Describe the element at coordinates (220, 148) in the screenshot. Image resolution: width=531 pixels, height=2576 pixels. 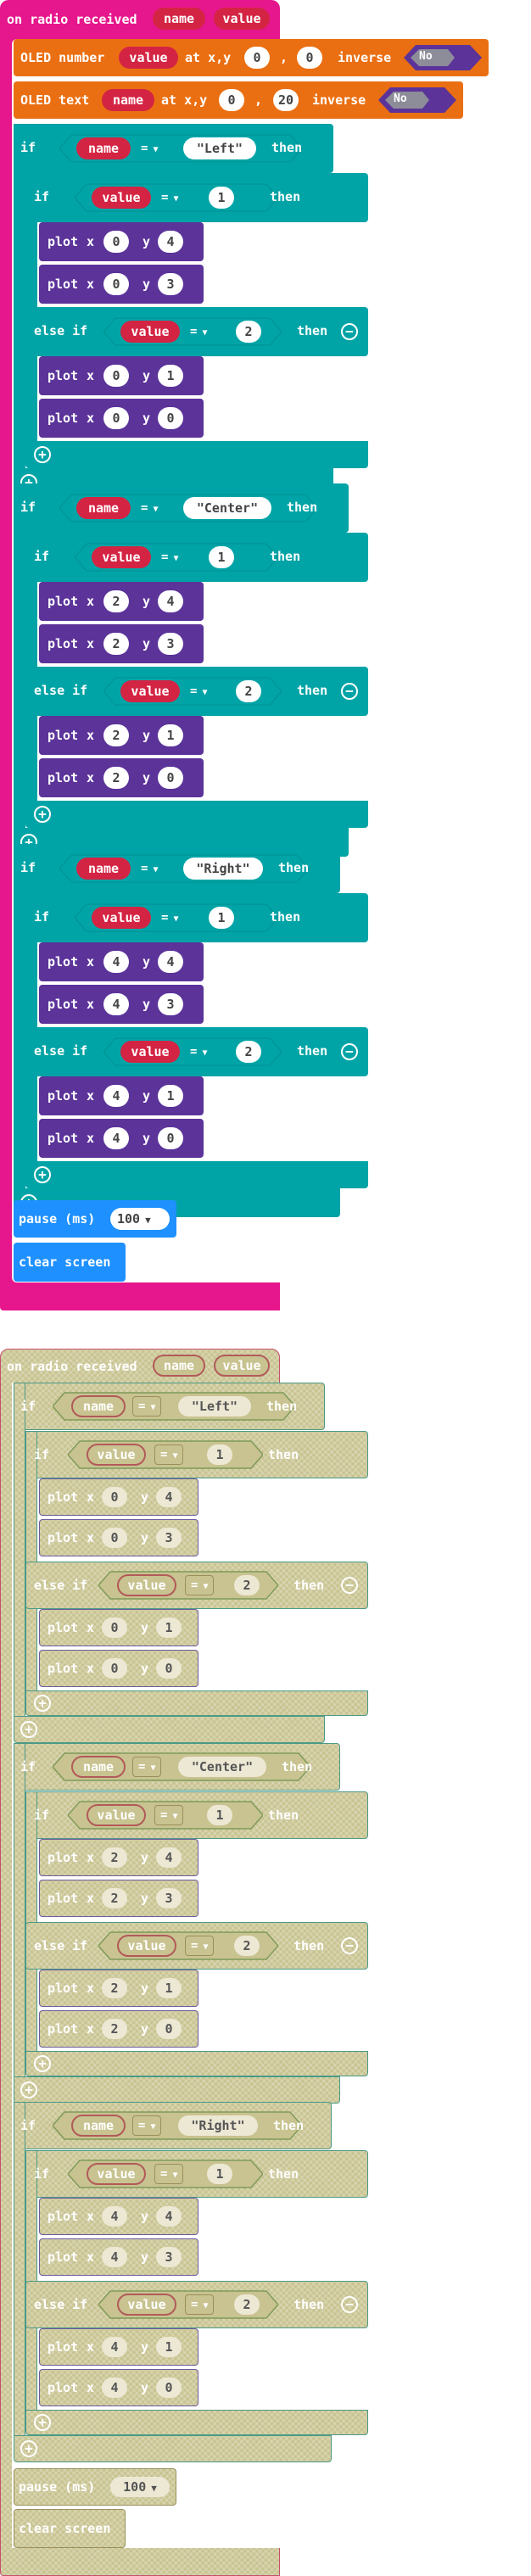
I see `if-string: "Left"` at that location.